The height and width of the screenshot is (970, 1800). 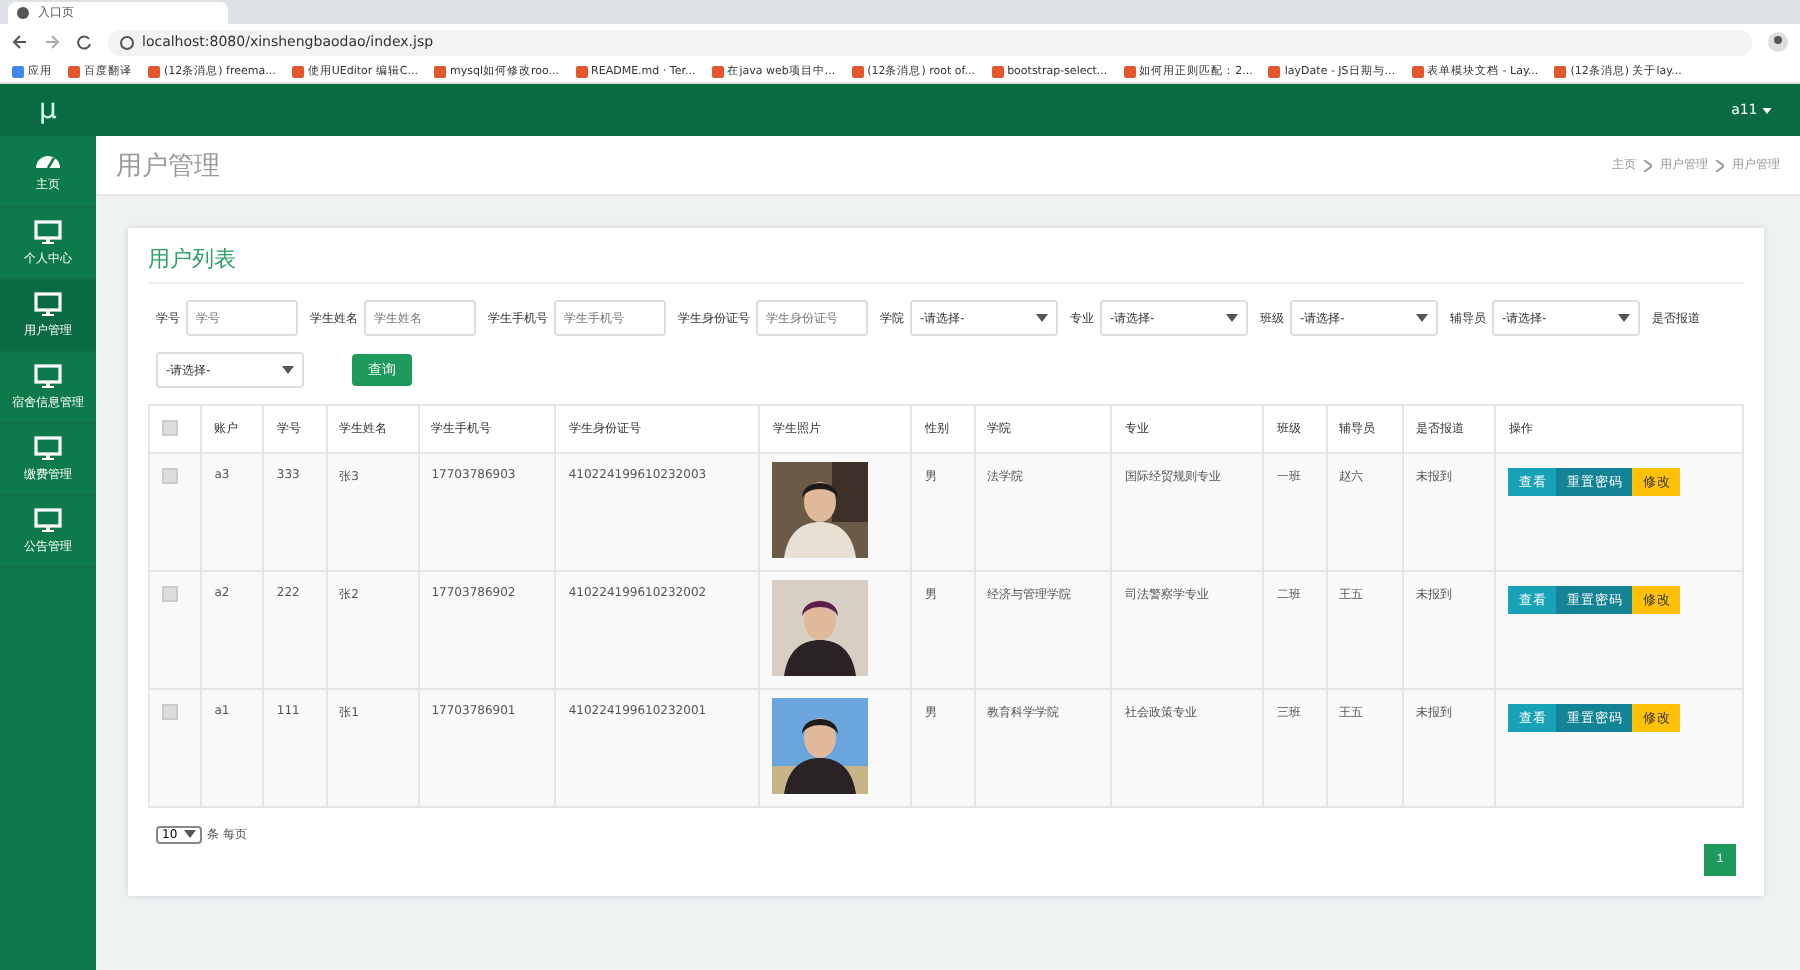 I want to click on back-icon, so click(x=20, y=42).